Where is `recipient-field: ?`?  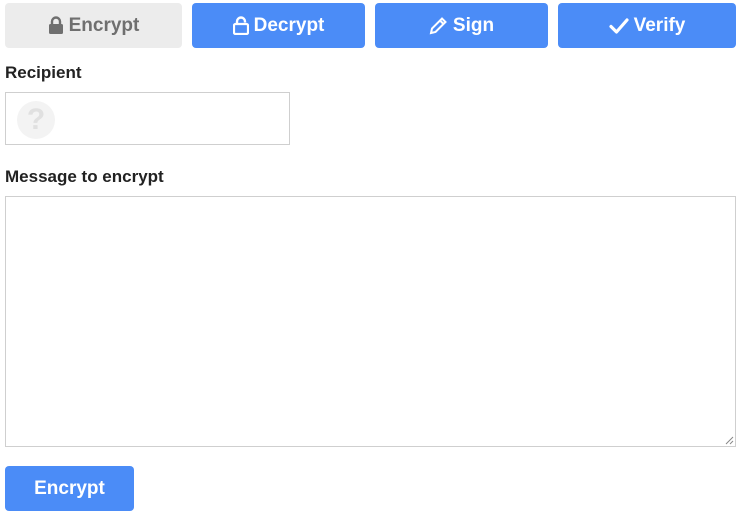 recipient-field: ? is located at coordinates (147, 118).